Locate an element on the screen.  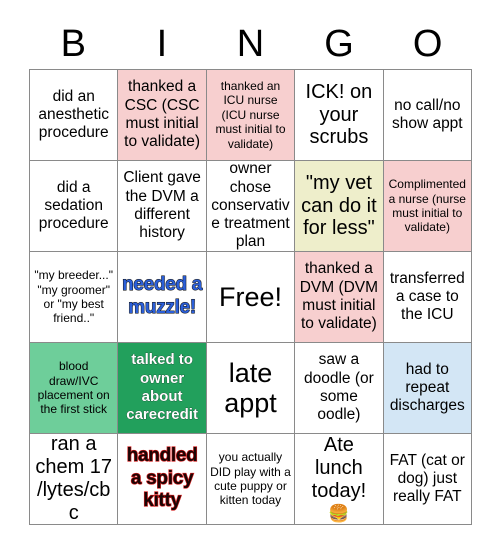
bingo-cell-text: talked to owner about carecredit is located at coordinates (162, 387).